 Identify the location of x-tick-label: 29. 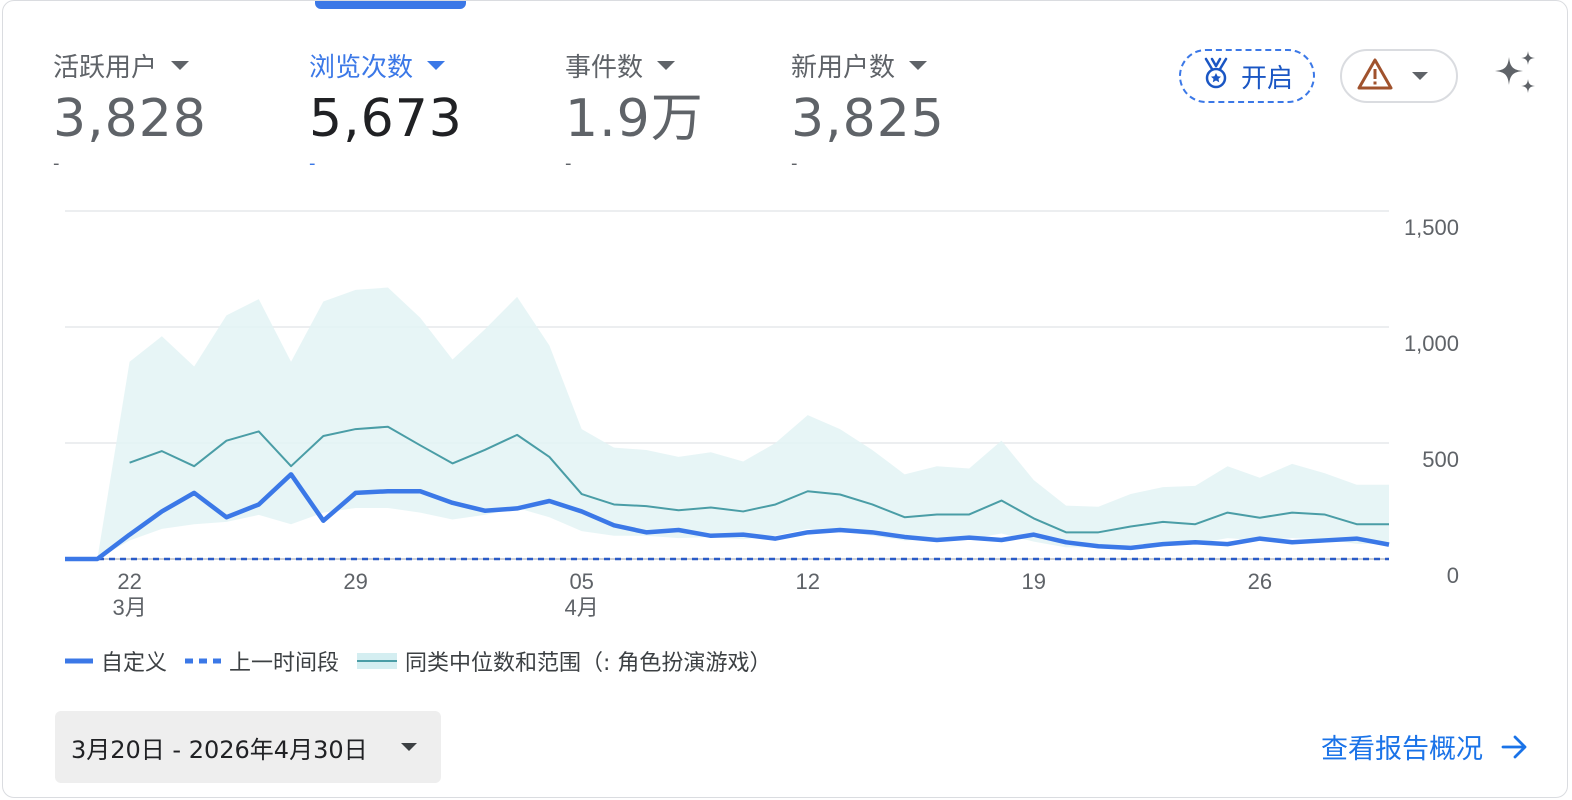
(355, 581).